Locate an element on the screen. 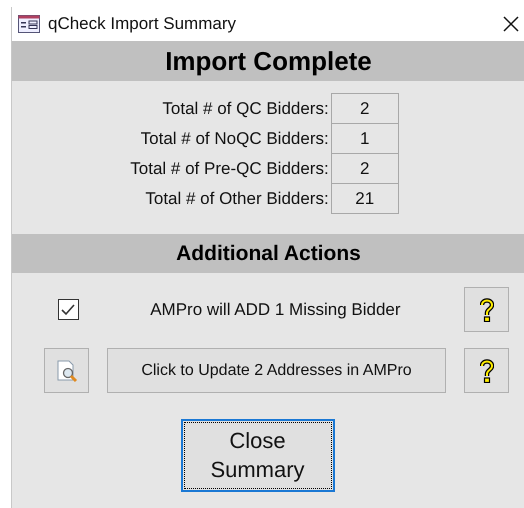 The image size is (524, 508). close-summary-button: Close Summary is located at coordinates (257, 455).